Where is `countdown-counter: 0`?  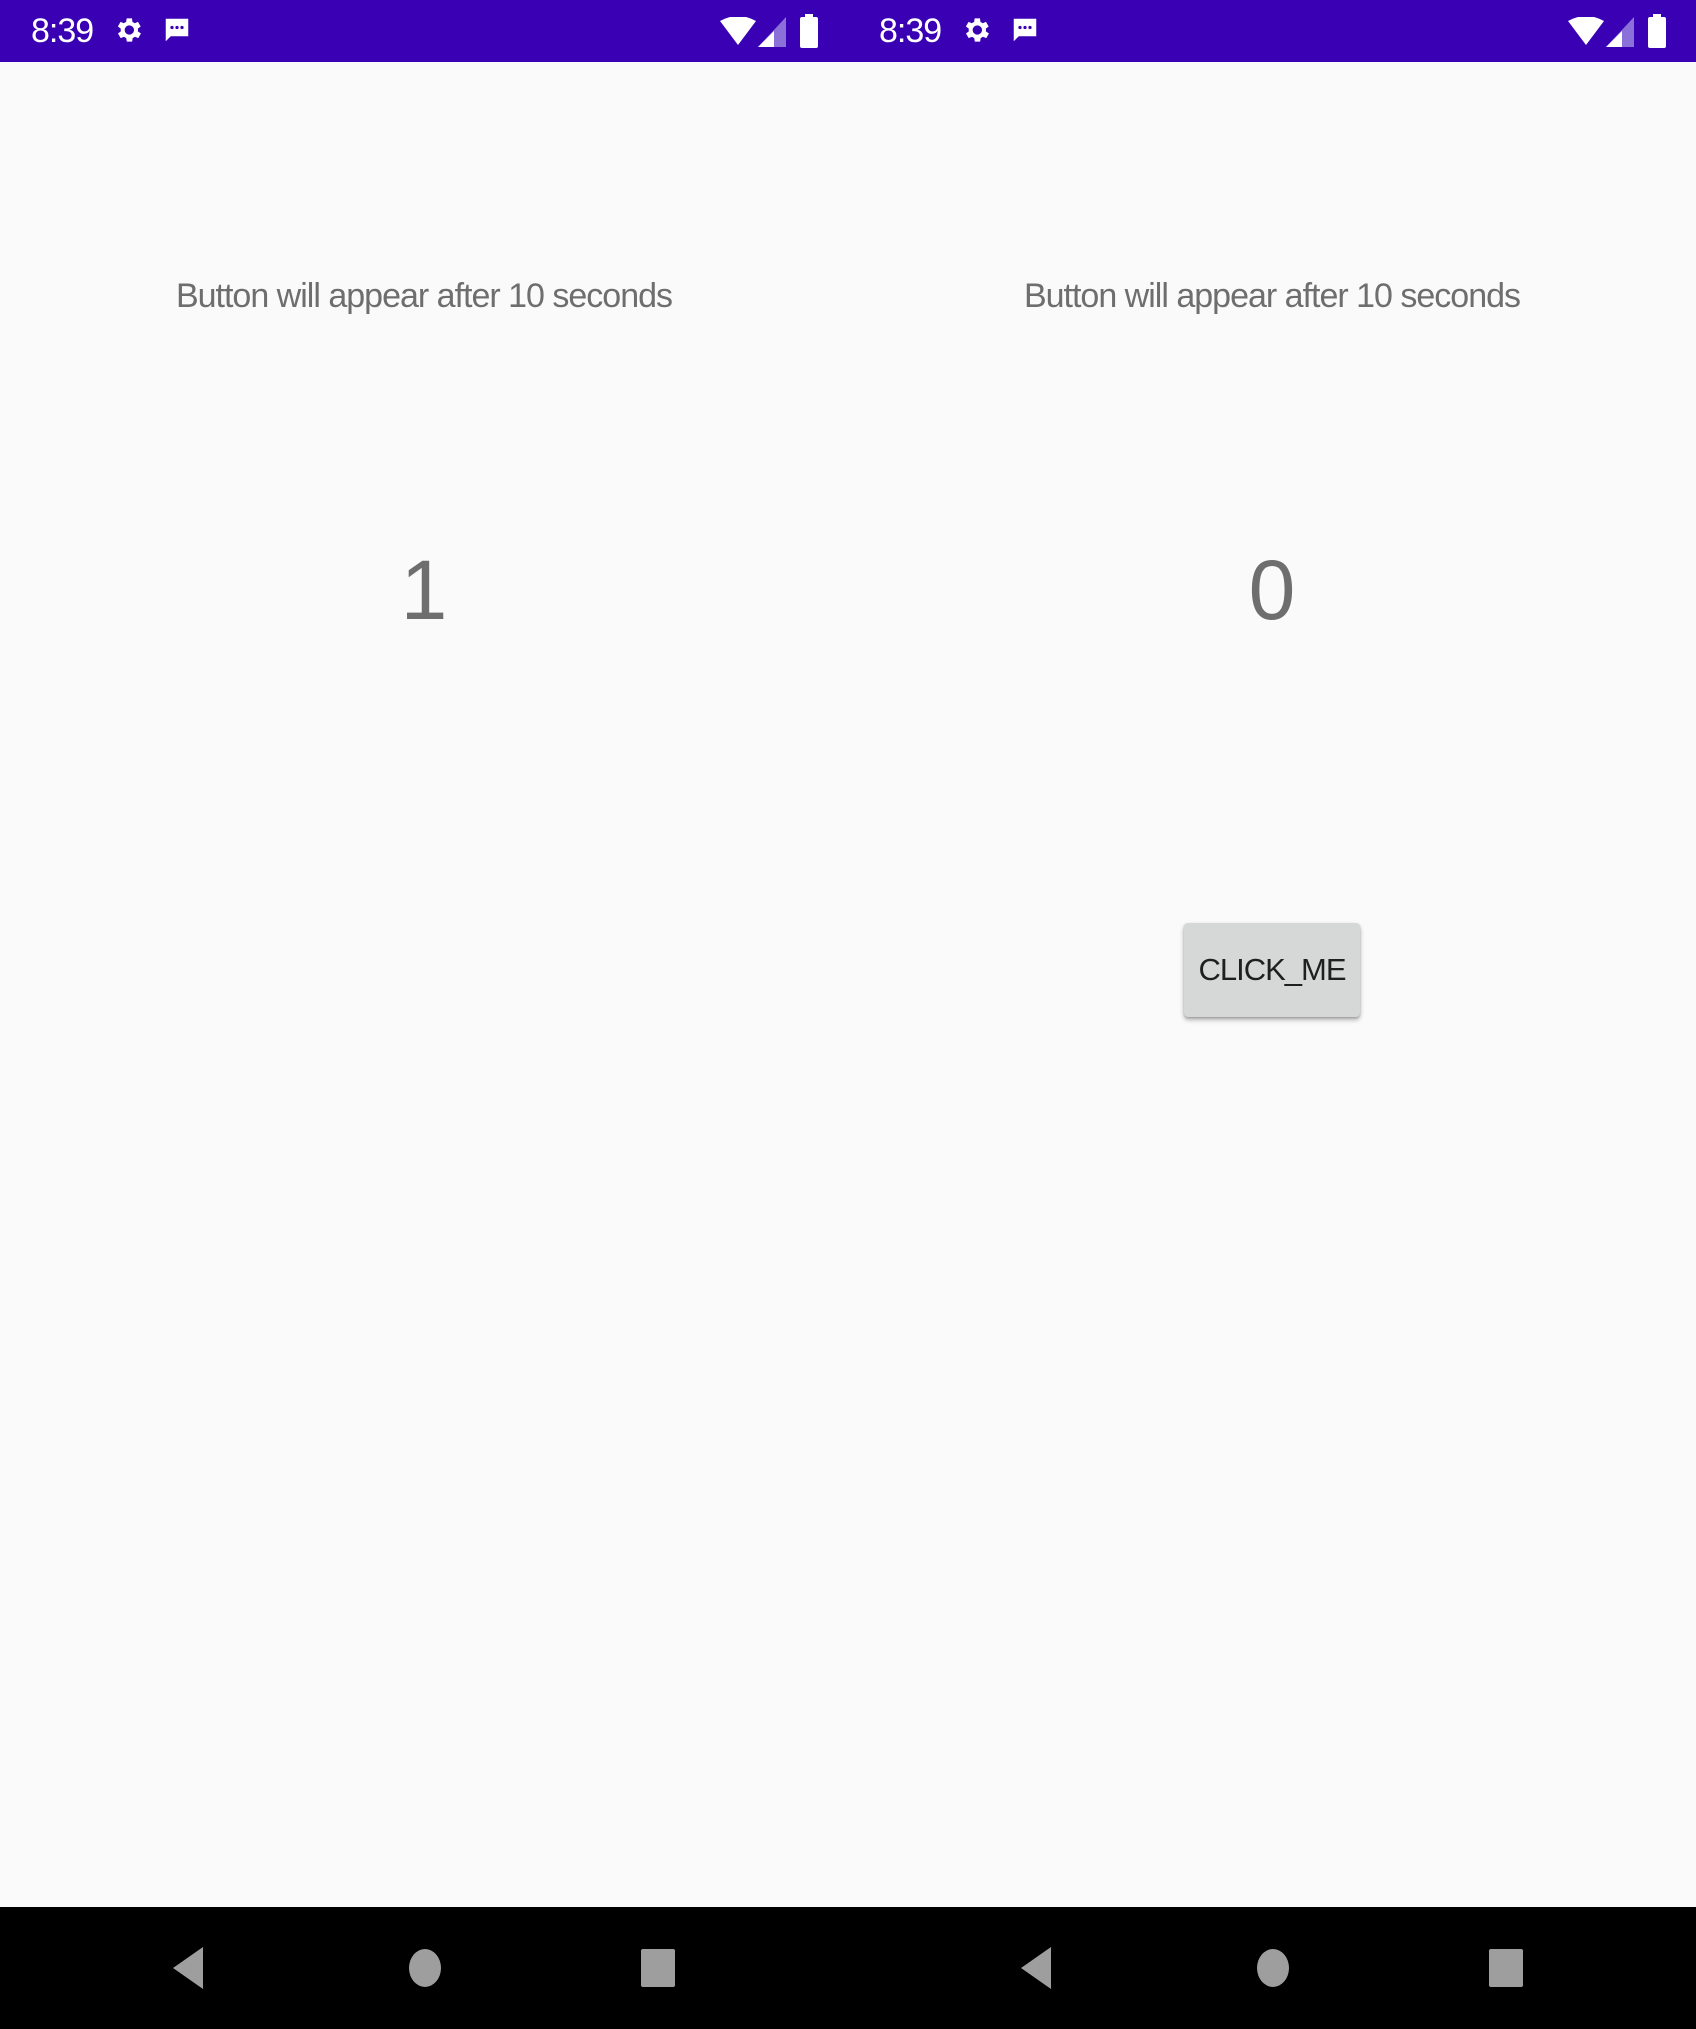
countdown-counter: 0 is located at coordinates (1272, 590).